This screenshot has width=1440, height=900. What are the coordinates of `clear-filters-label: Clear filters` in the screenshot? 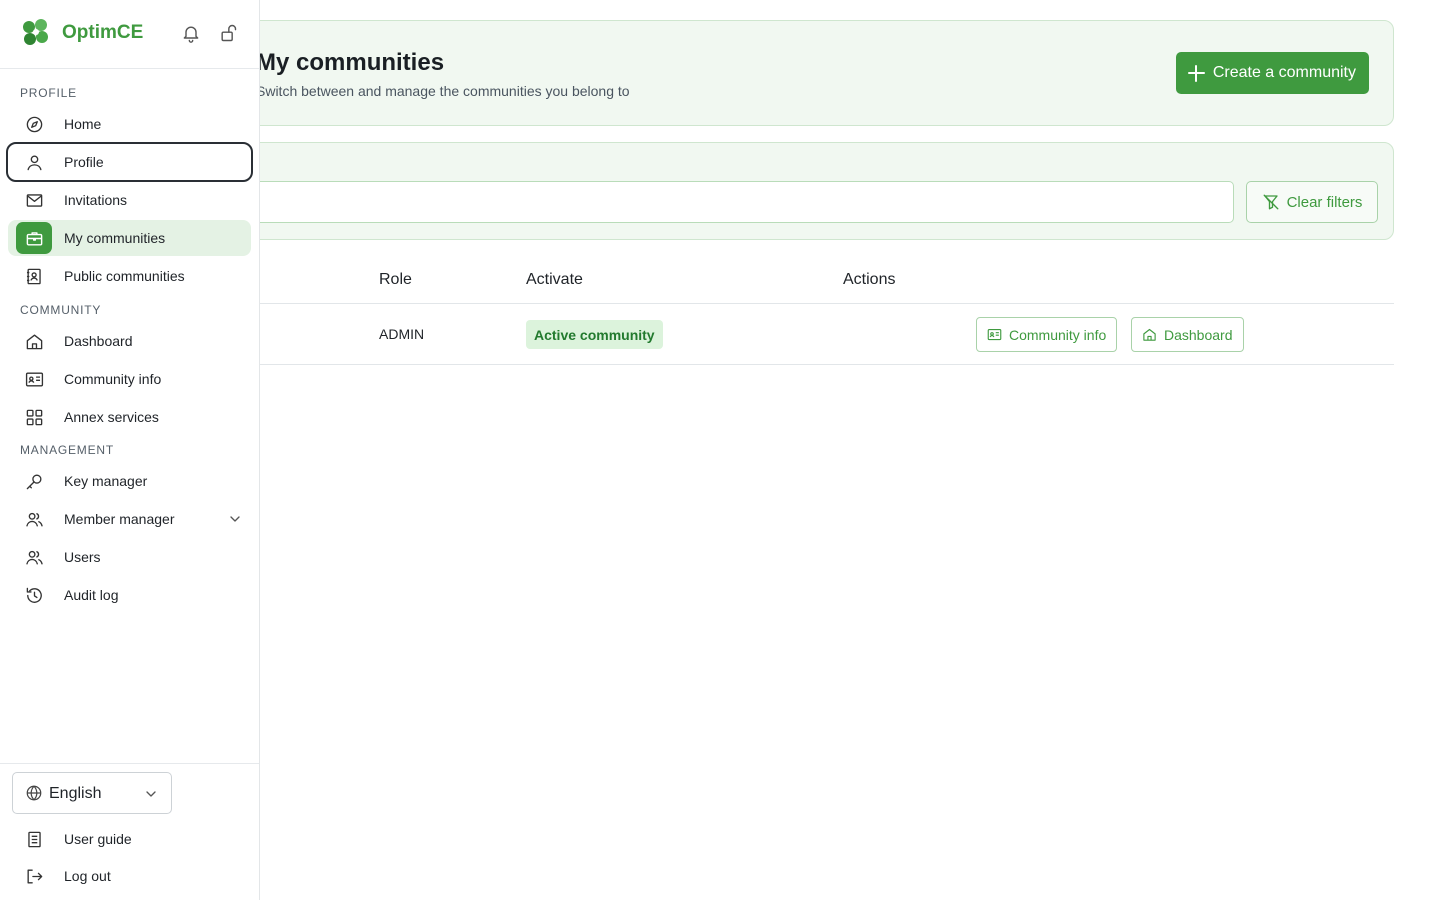 It's located at (1324, 202).